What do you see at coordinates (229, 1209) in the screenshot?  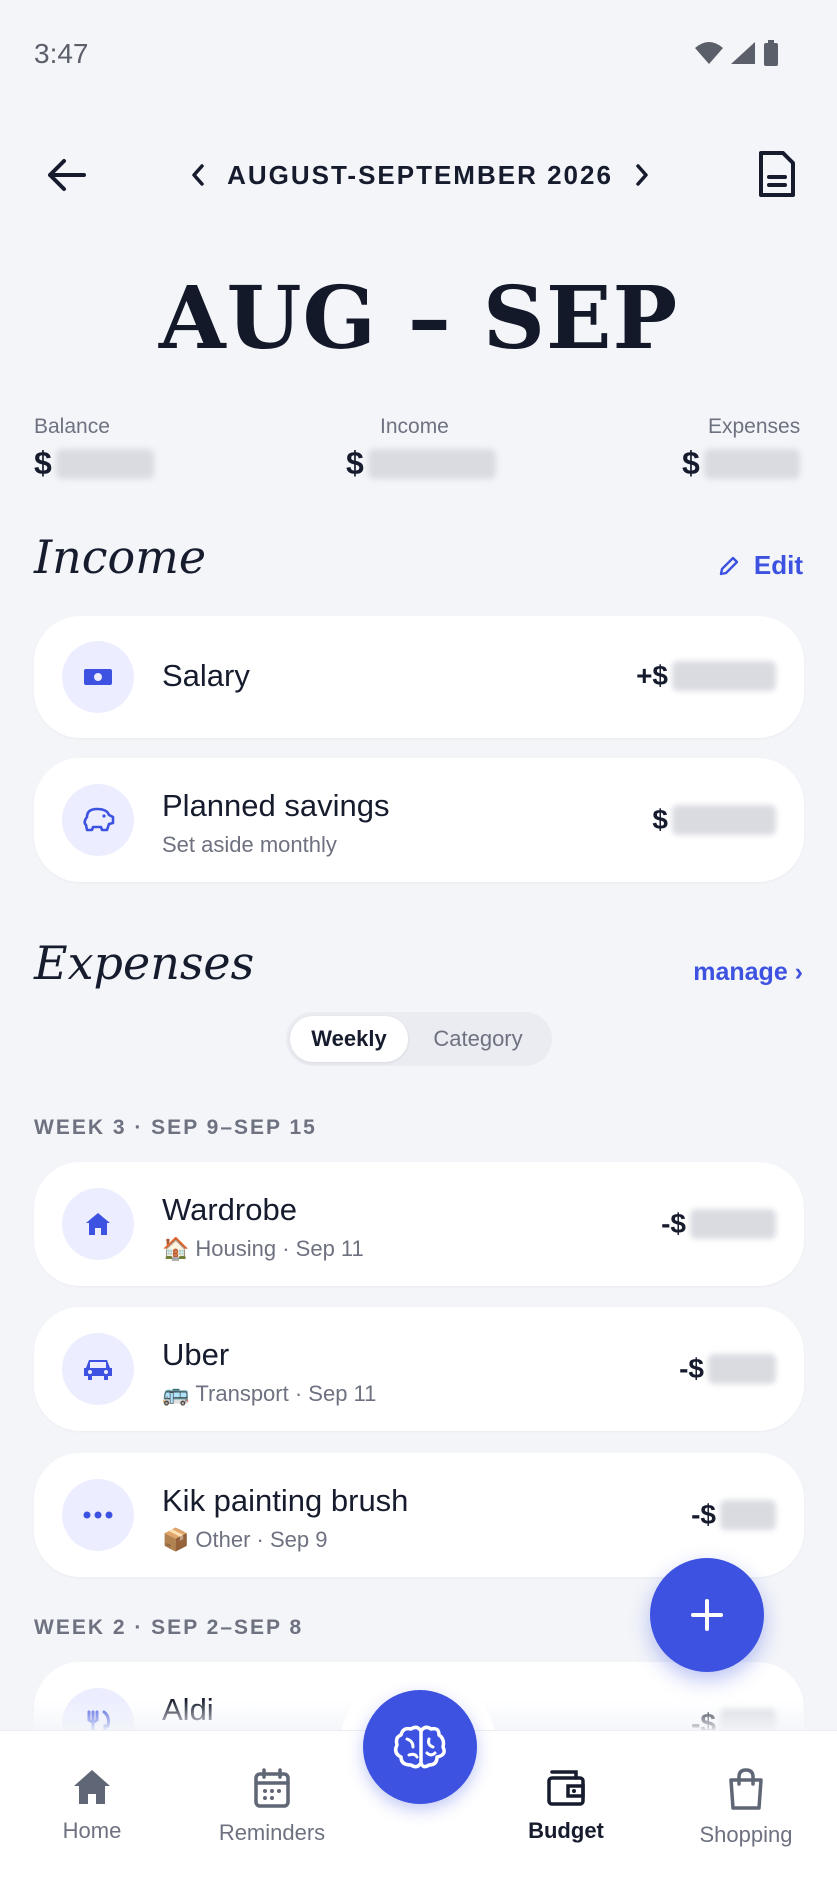 I see `item-name: Wardrobe` at bounding box center [229, 1209].